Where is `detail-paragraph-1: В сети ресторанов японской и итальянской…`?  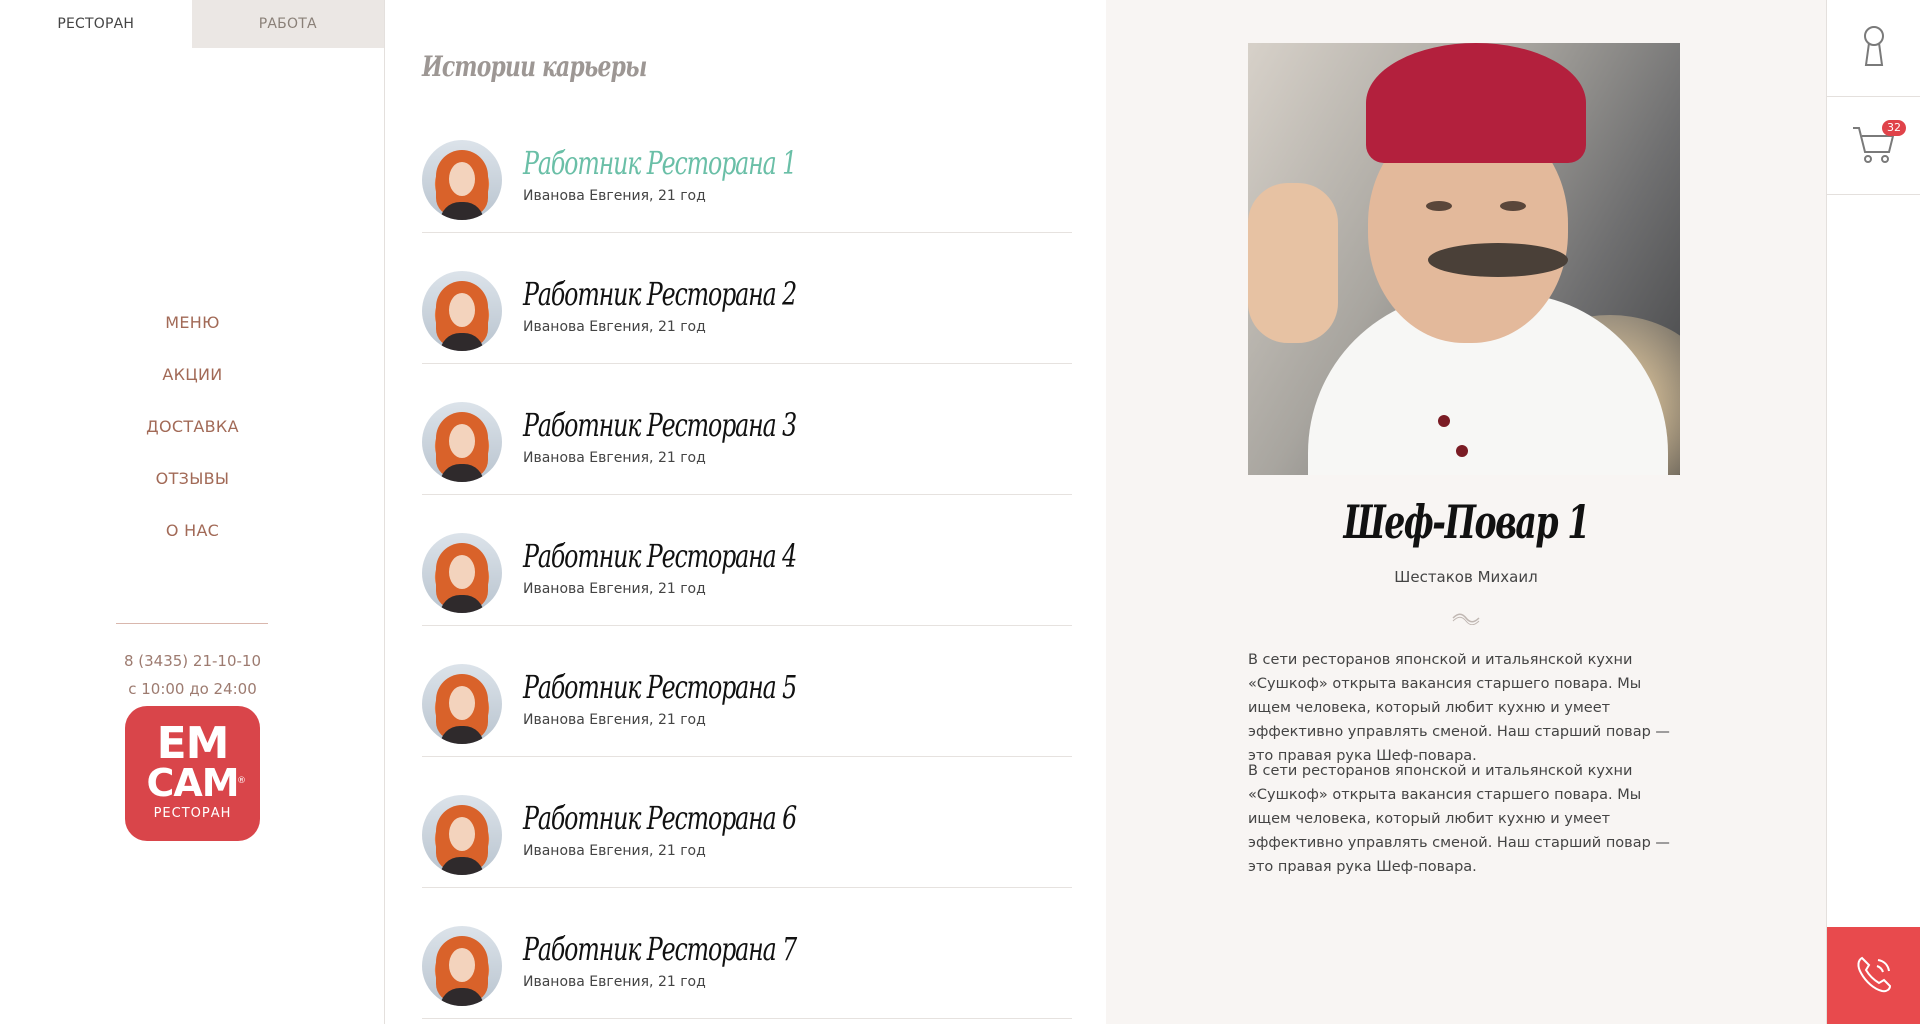 detail-paragraph-1: В сети ресторанов японской и итальянской… is located at coordinates (1459, 708).